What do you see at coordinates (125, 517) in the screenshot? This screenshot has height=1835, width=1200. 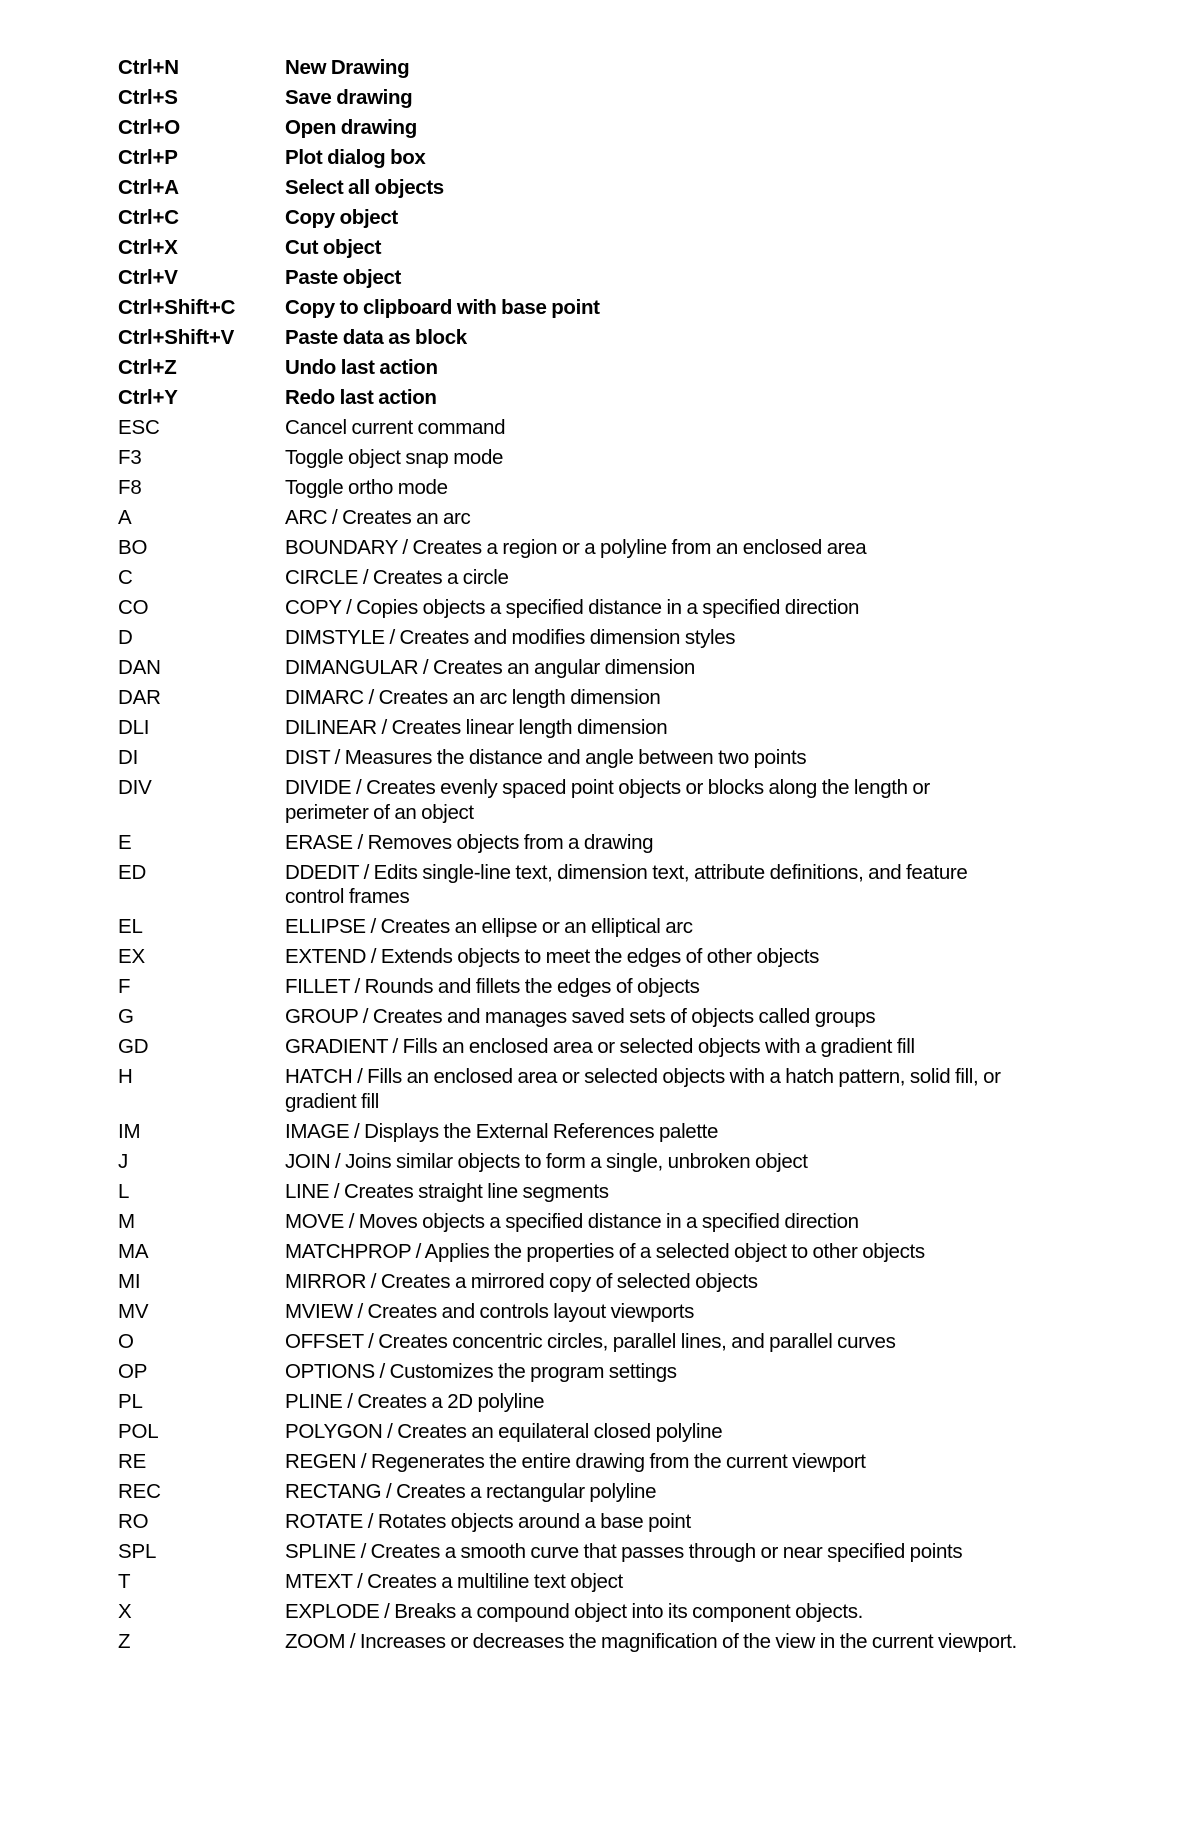 I see `shortcut-key-cell: A` at bounding box center [125, 517].